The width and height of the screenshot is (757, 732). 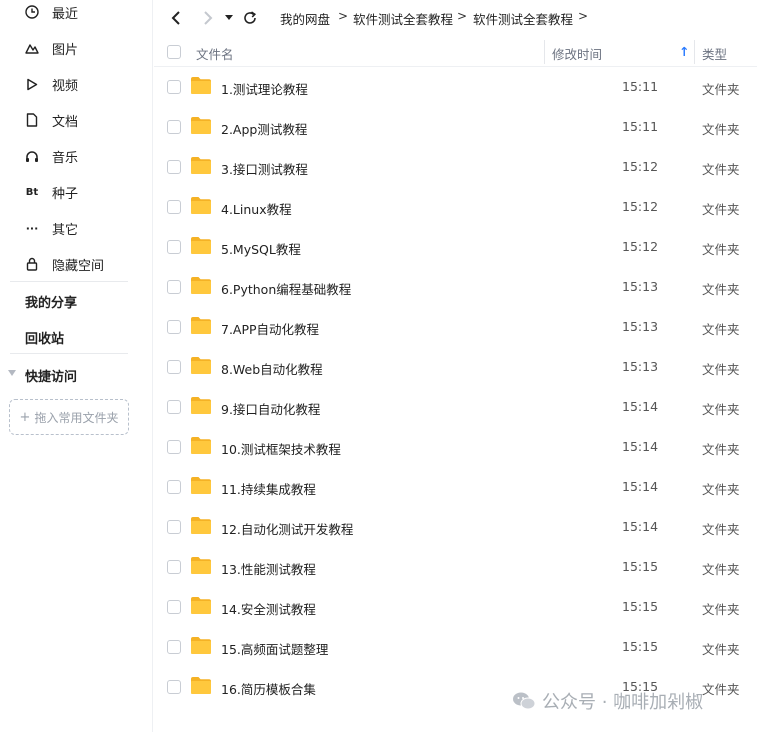 What do you see at coordinates (268, 608) in the screenshot?
I see `file-name: 14.安全测试教程` at bounding box center [268, 608].